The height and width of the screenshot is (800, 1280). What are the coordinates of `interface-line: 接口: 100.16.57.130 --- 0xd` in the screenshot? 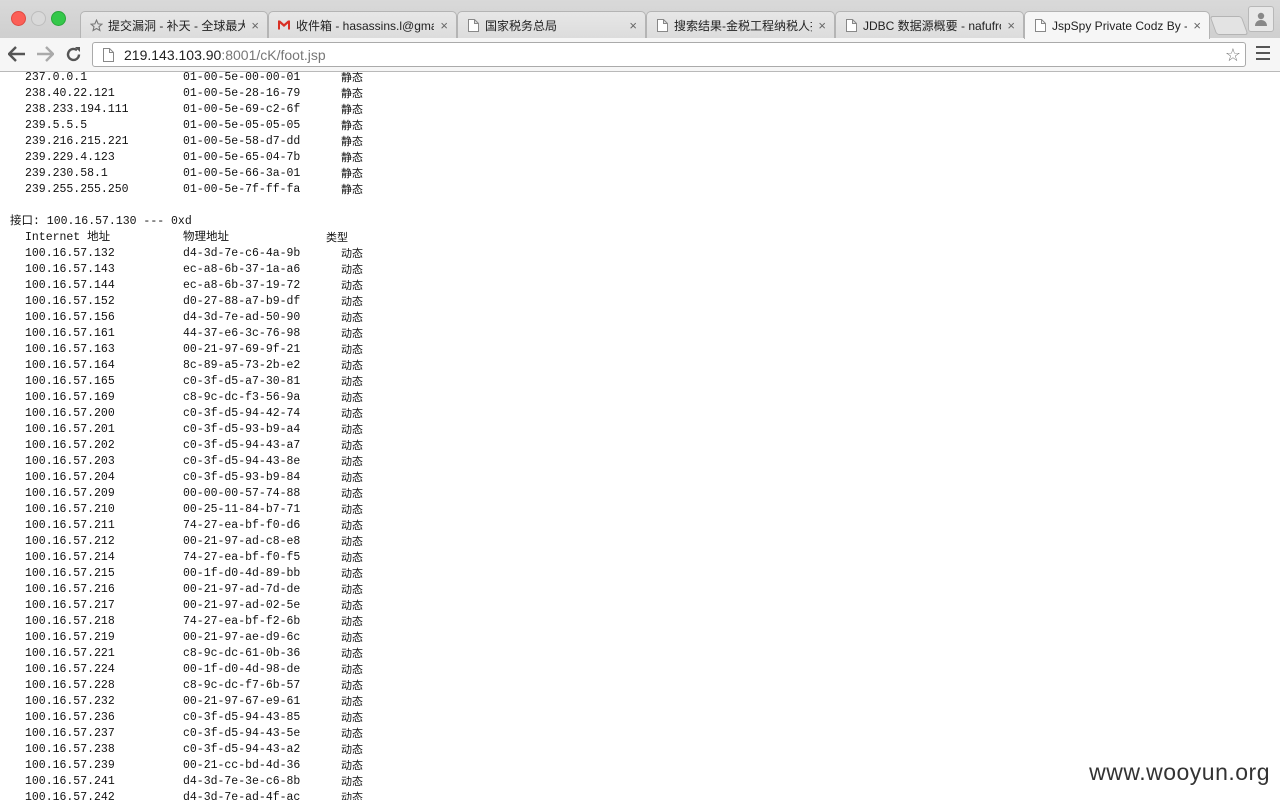 It's located at (101, 221).